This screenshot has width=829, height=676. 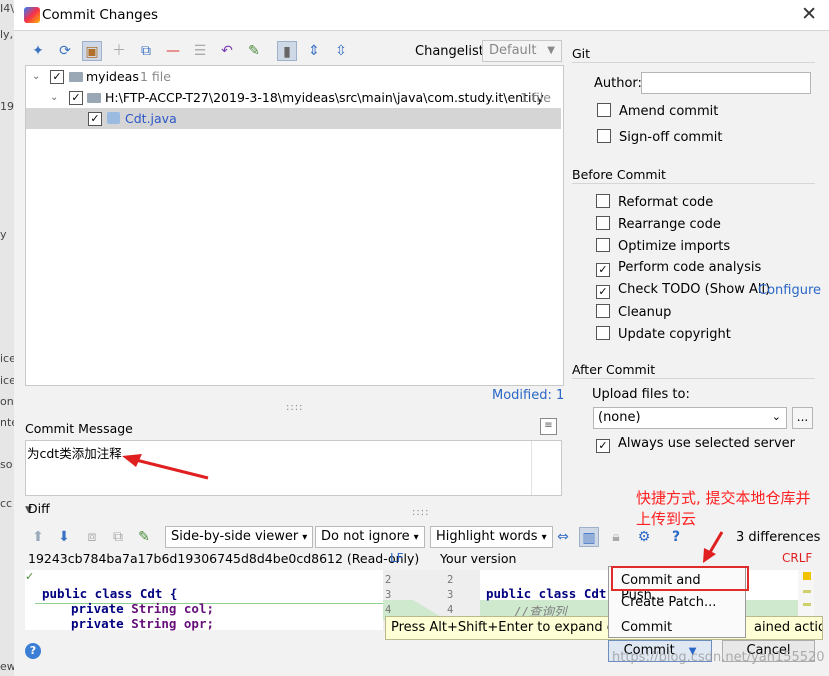 I want to click on sync-scroll-icon: ⇔, so click(x=563, y=537).